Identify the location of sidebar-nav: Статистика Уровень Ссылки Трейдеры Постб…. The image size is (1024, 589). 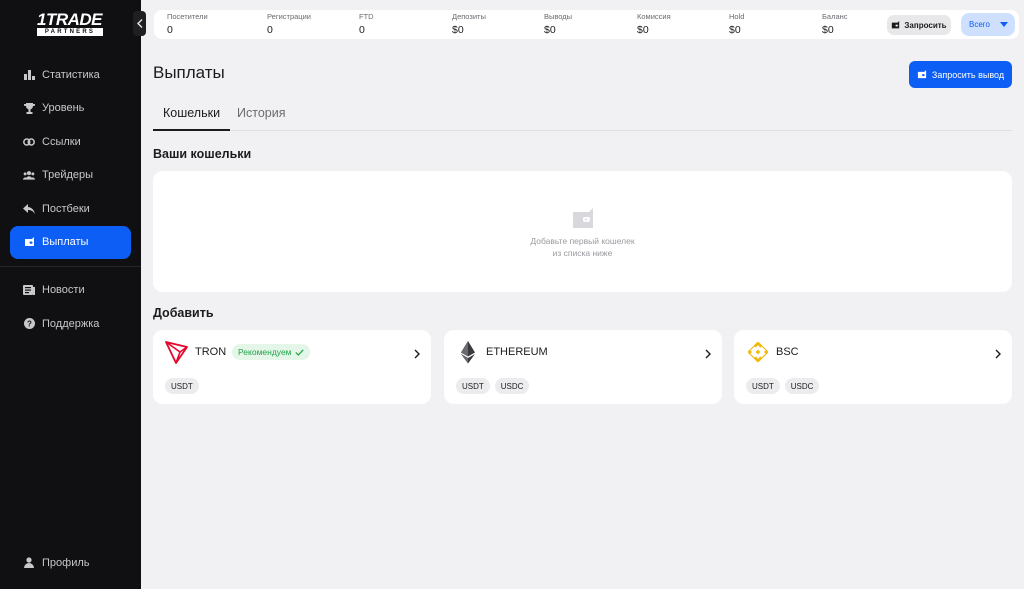
(70, 199).